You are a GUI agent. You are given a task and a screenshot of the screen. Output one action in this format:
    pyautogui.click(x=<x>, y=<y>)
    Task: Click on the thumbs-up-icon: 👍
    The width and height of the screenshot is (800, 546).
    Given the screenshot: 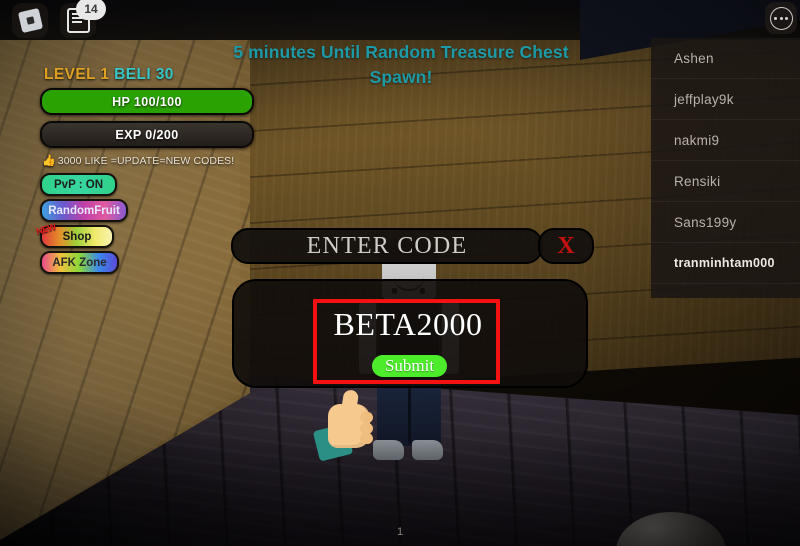 What is the action you would take?
    pyautogui.click(x=49, y=161)
    